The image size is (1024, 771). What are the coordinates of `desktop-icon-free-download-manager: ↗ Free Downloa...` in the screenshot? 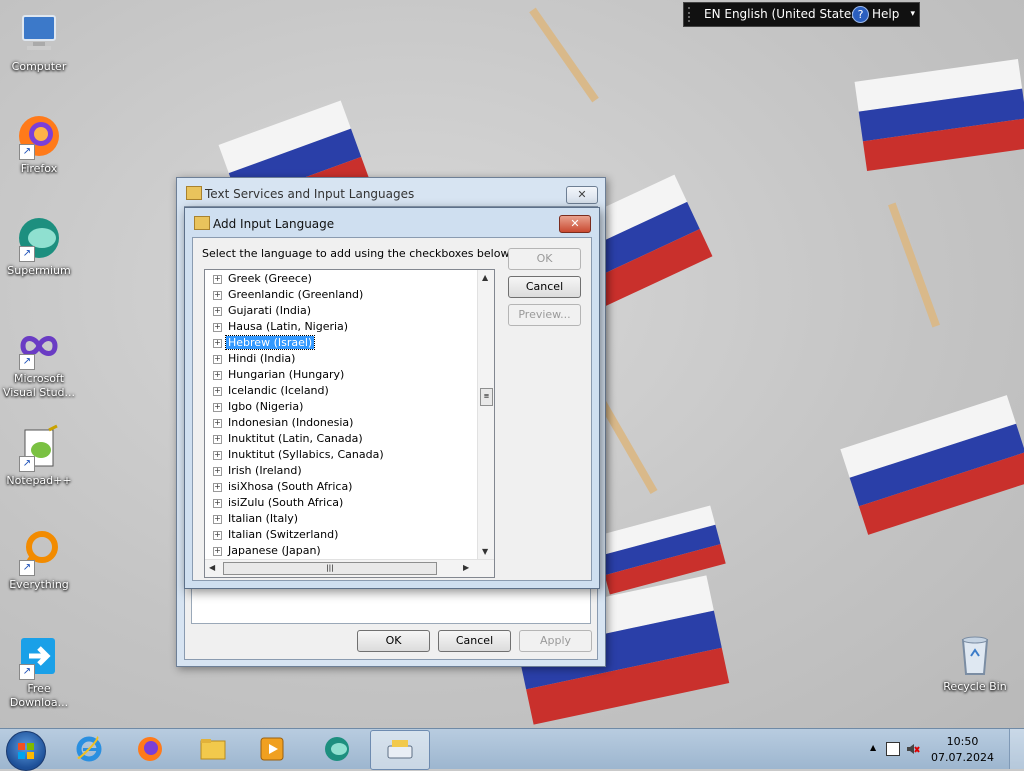 It's located at (39, 671).